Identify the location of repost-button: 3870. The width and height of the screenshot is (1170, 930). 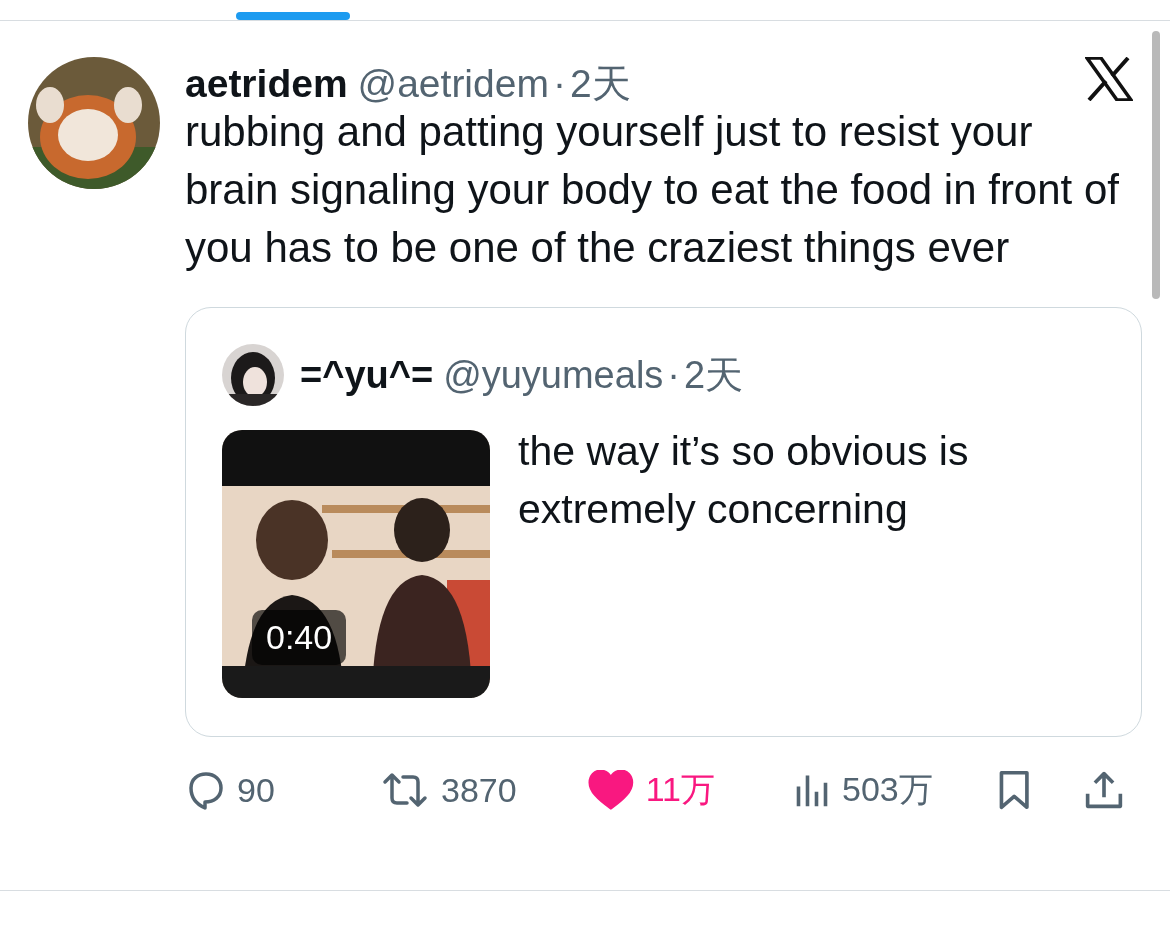
(484, 790).